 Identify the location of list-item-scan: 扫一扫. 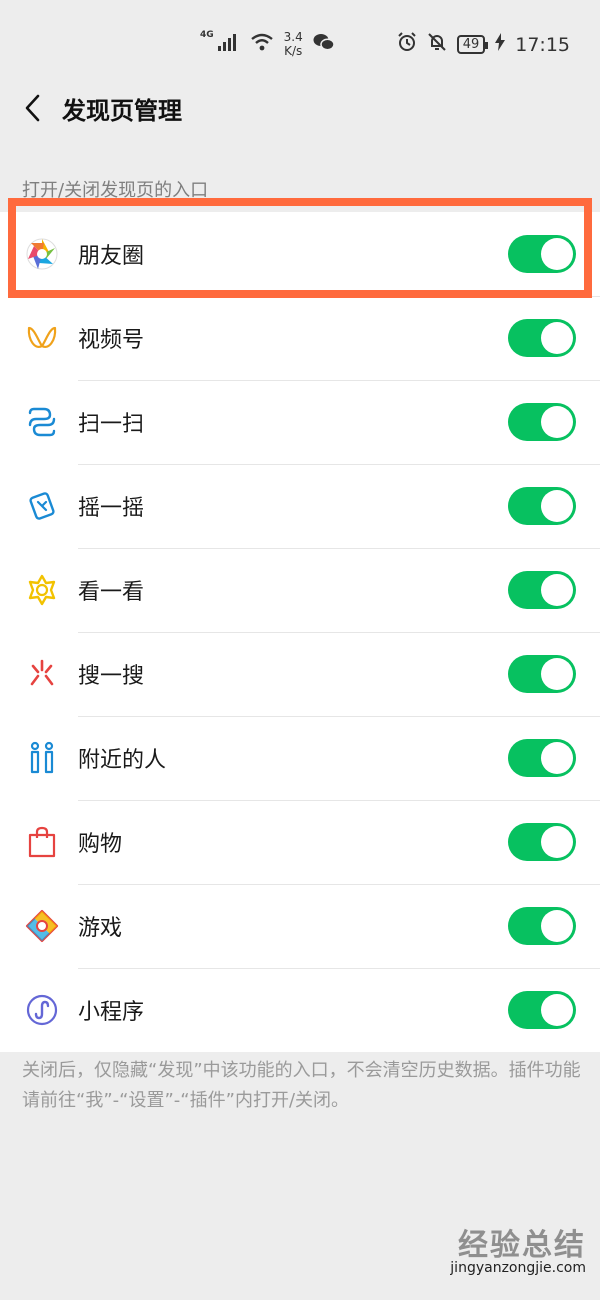
(300, 422).